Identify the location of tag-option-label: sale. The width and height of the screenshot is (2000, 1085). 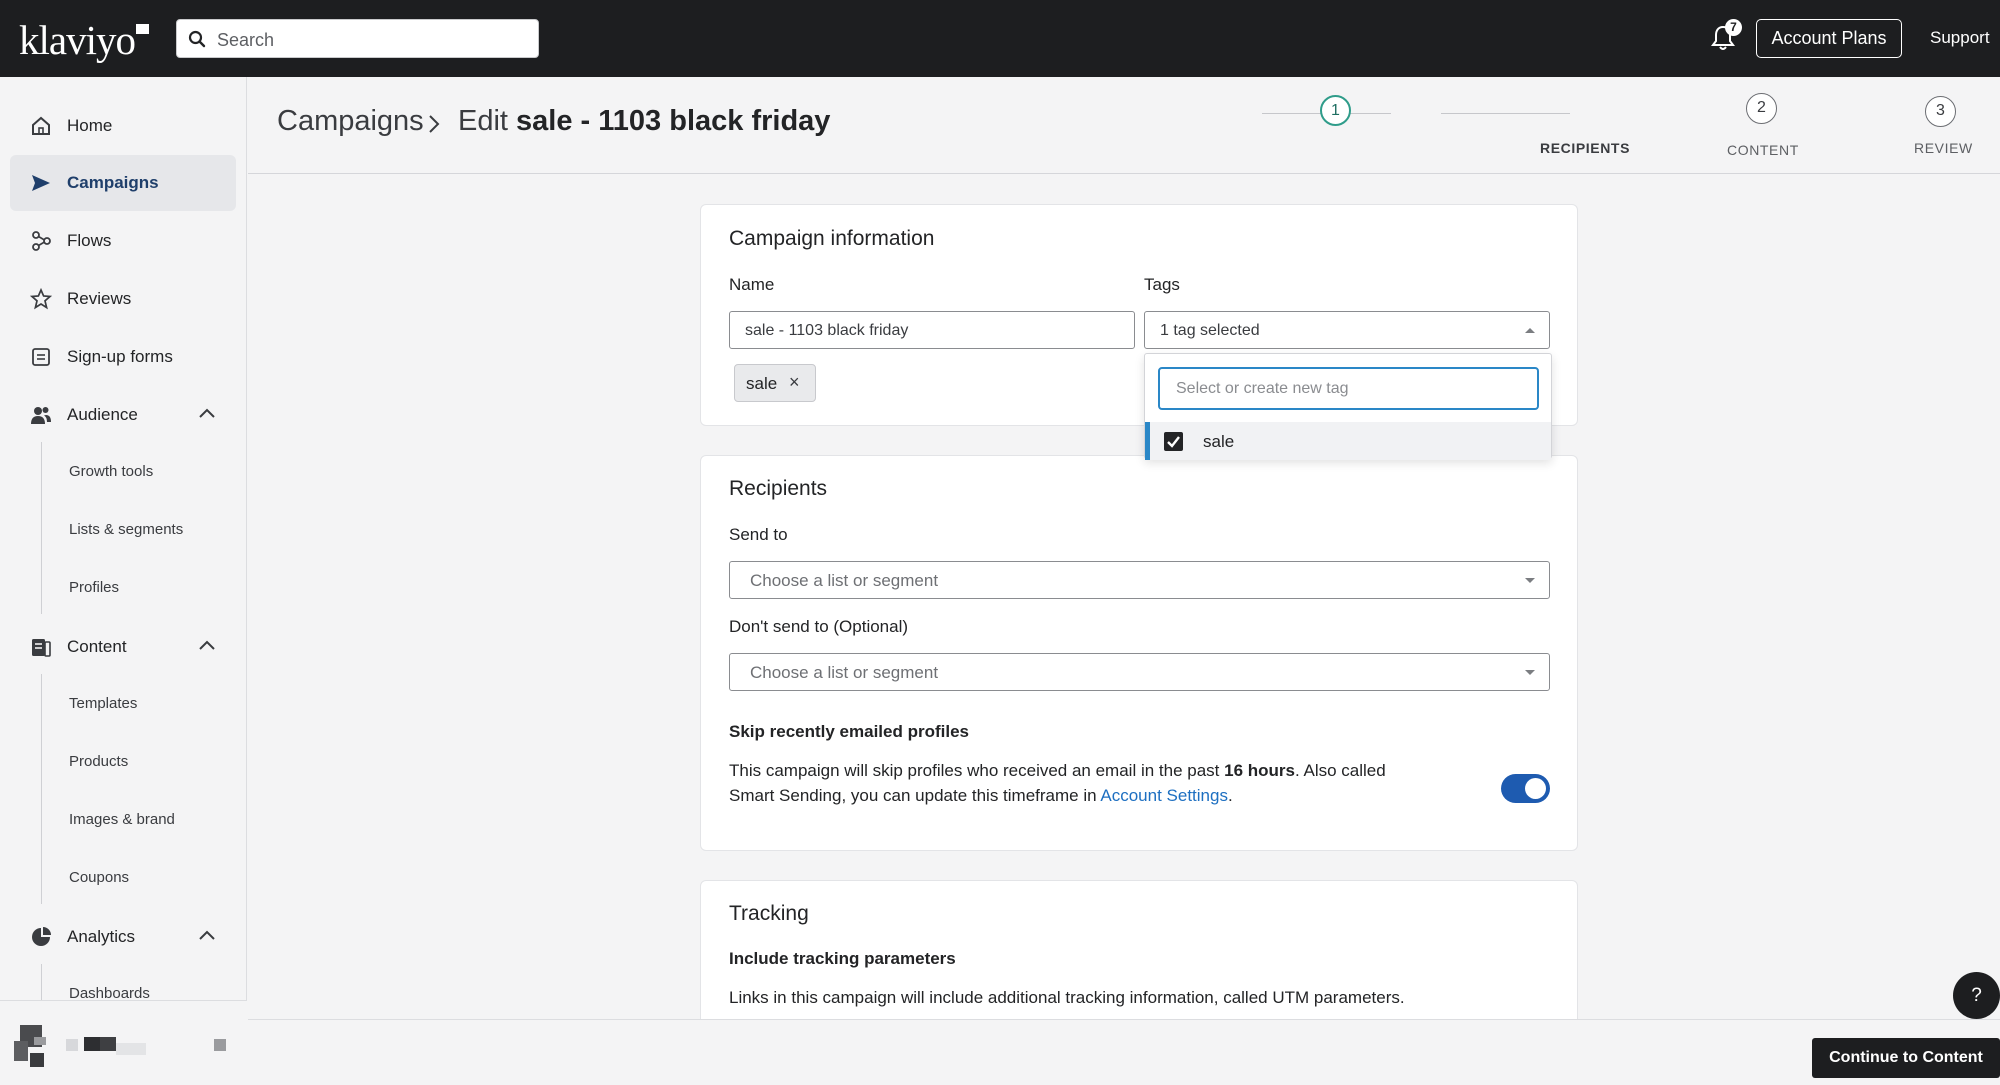
(1219, 441).